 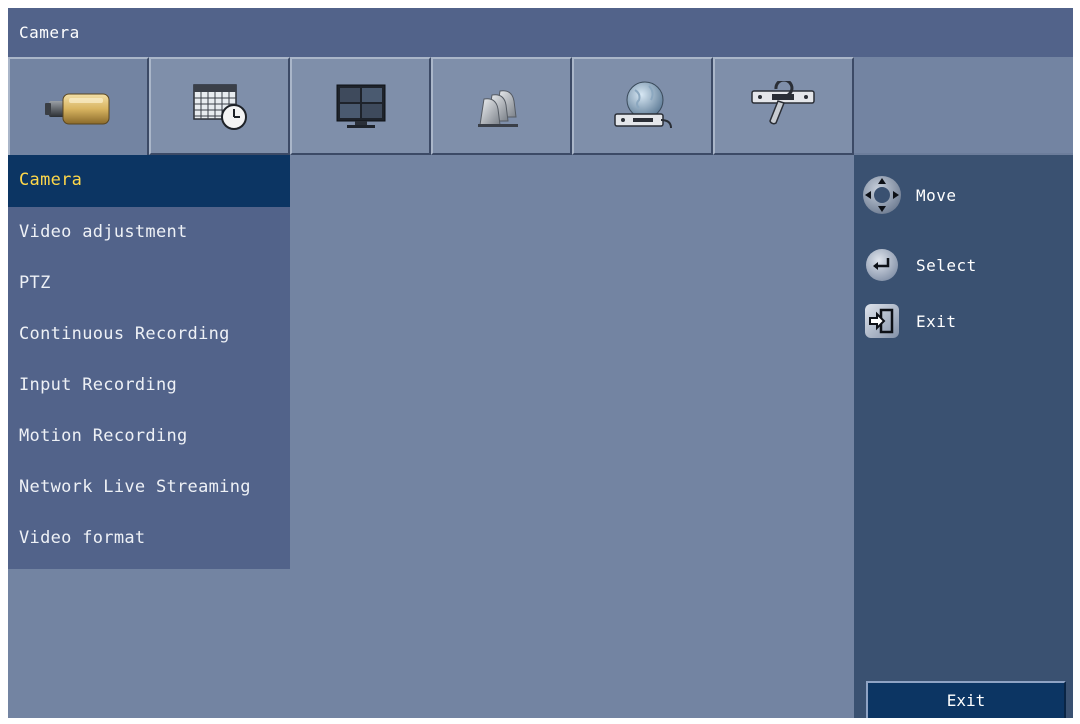 What do you see at coordinates (963, 106) in the screenshot?
I see `tab-bar-filler` at bounding box center [963, 106].